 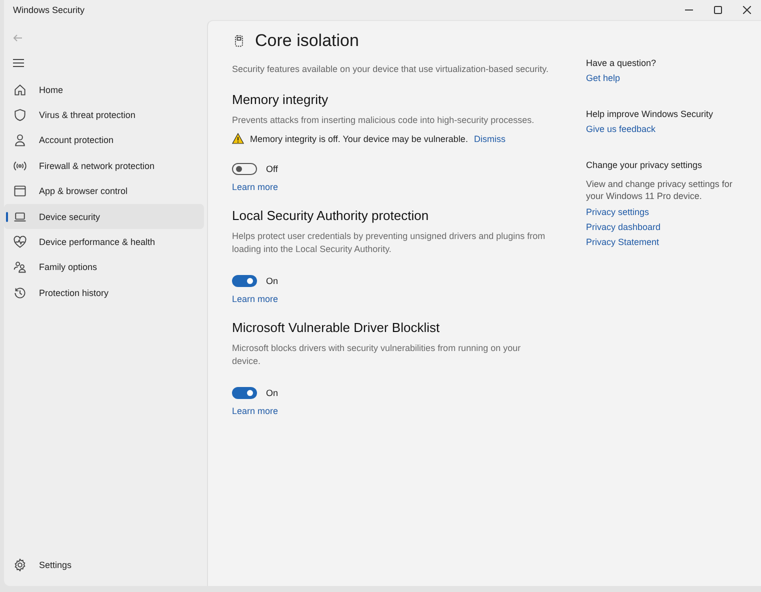 What do you see at coordinates (336, 327) in the screenshot?
I see `section-title: Microsoft Vulnerable Driver Blocklist` at bounding box center [336, 327].